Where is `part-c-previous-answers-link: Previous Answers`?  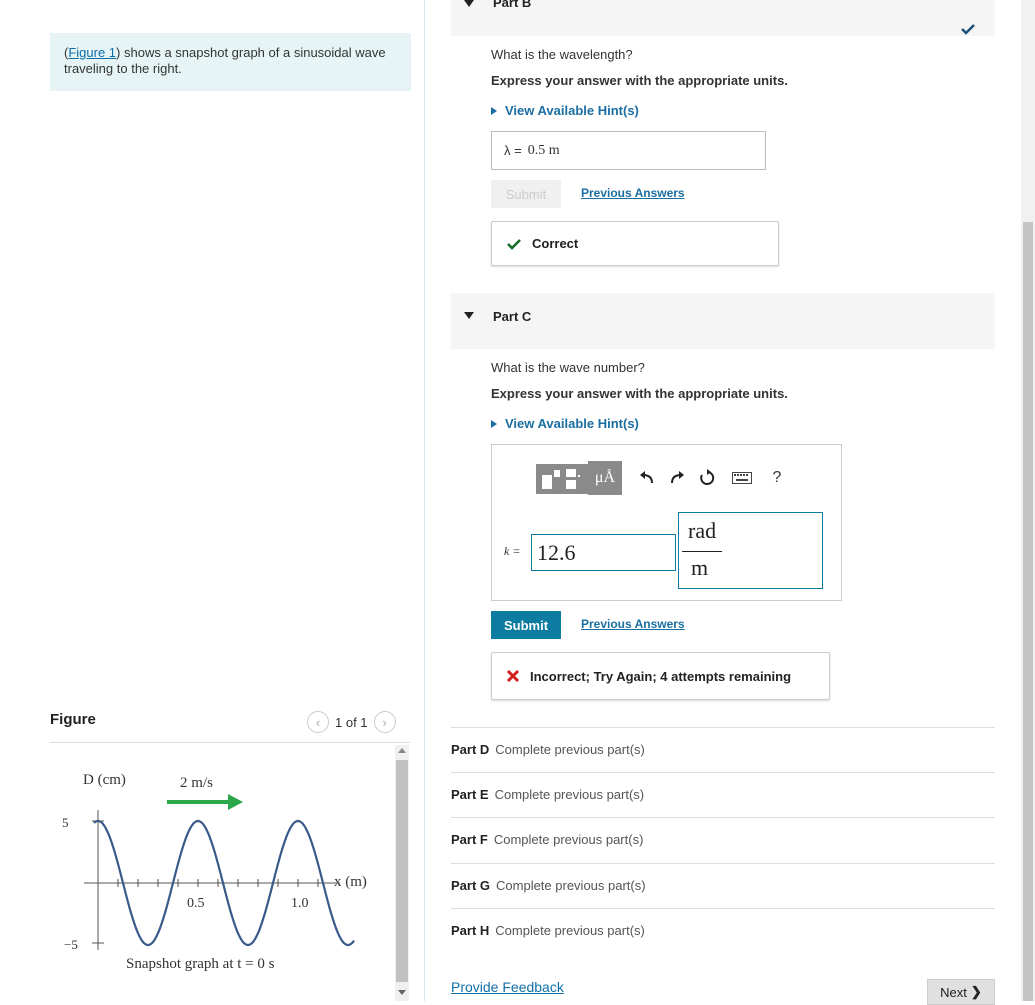
part-c-previous-answers-link: Previous Answers is located at coordinates (633, 624).